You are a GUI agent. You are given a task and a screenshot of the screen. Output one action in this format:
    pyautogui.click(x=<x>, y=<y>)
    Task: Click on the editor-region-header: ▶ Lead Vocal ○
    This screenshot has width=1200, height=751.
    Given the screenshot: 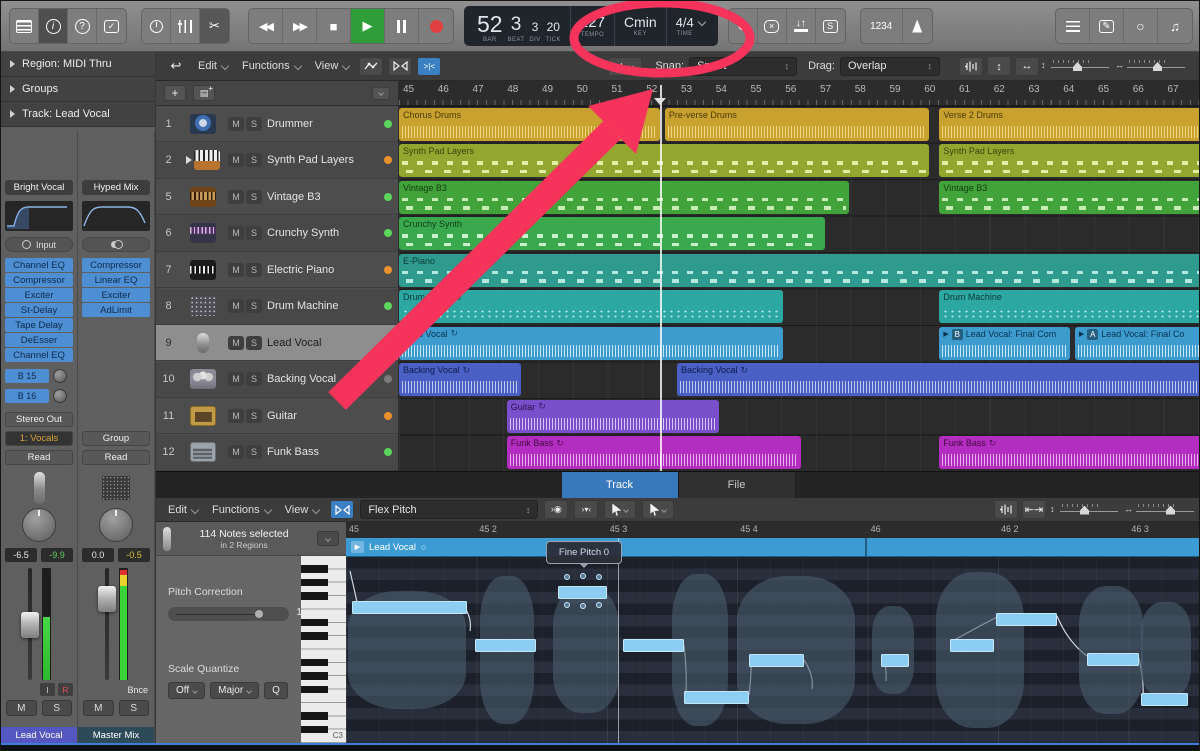 What is the action you would take?
    pyautogui.click(x=772, y=547)
    